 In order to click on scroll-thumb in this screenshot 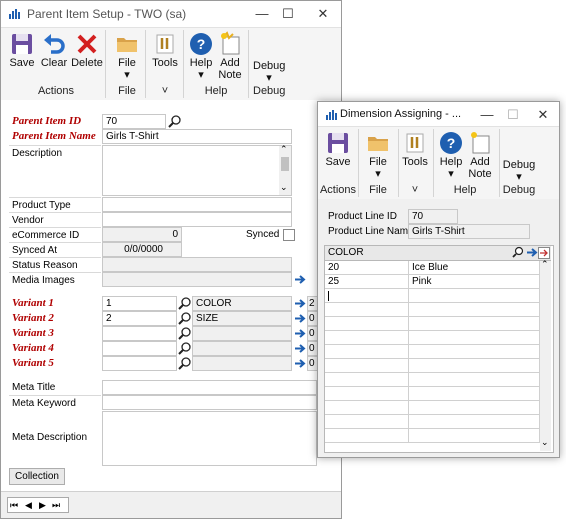, I will do `click(285, 164)`.